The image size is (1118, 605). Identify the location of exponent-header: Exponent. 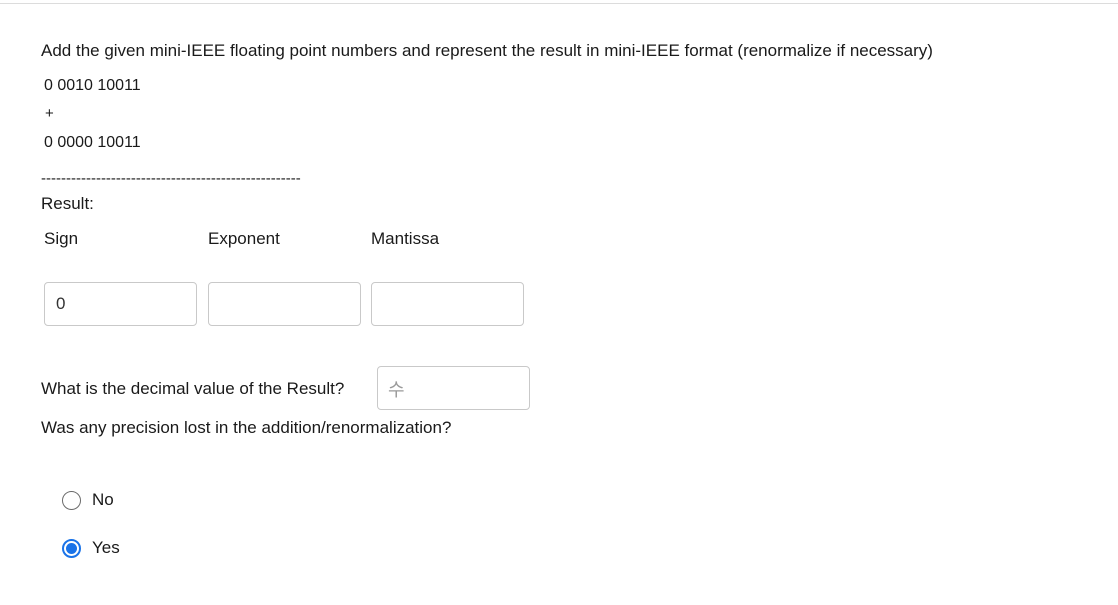
(244, 238).